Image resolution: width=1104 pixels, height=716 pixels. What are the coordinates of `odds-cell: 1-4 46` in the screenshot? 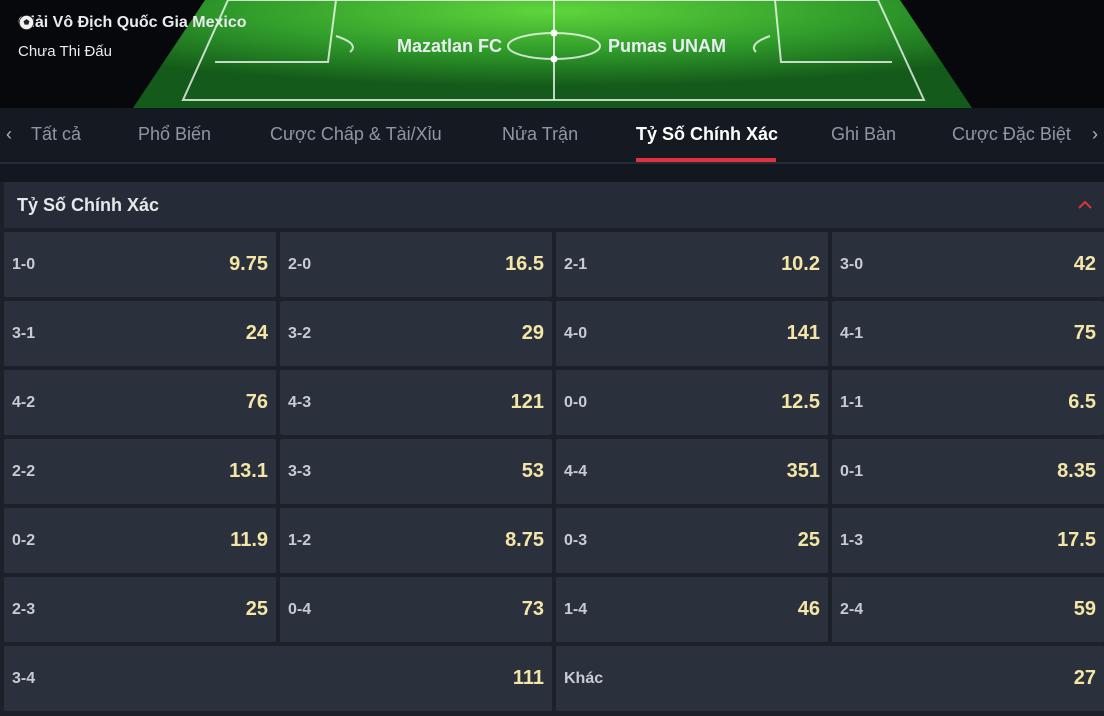 It's located at (692, 609).